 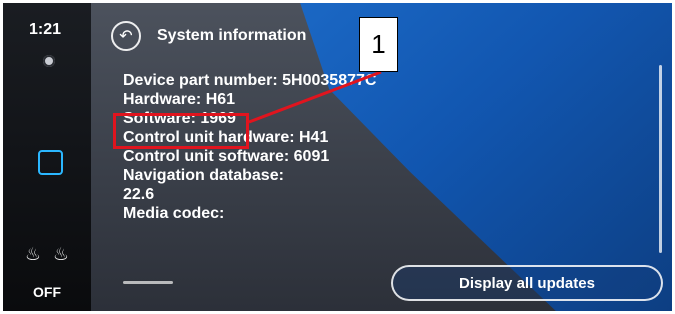 What do you see at coordinates (174, 213) in the screenshot?
I see `media-codec: Media codec:` at bounding box center [174, 213].